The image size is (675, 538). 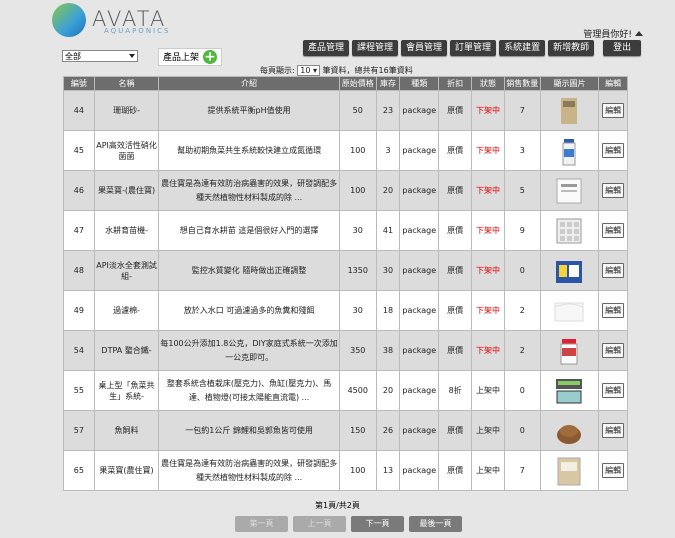 I want to click on nav-add-teacher: 新增教師, so click(x=571, y=48).